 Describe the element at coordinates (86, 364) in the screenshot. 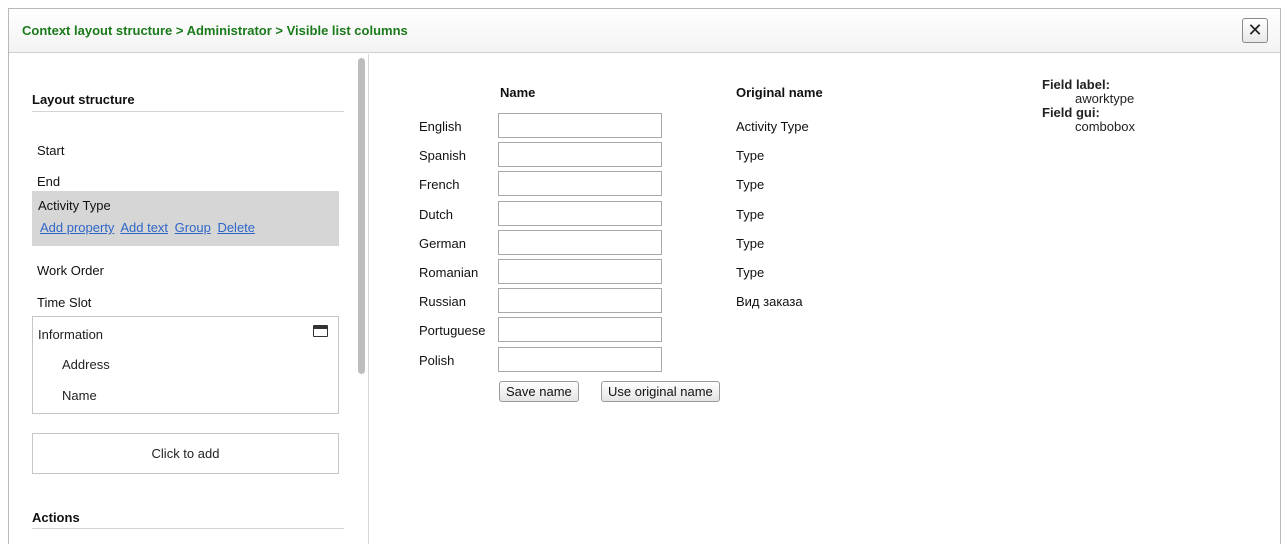

I see `structure-item-address: Address` at that location.